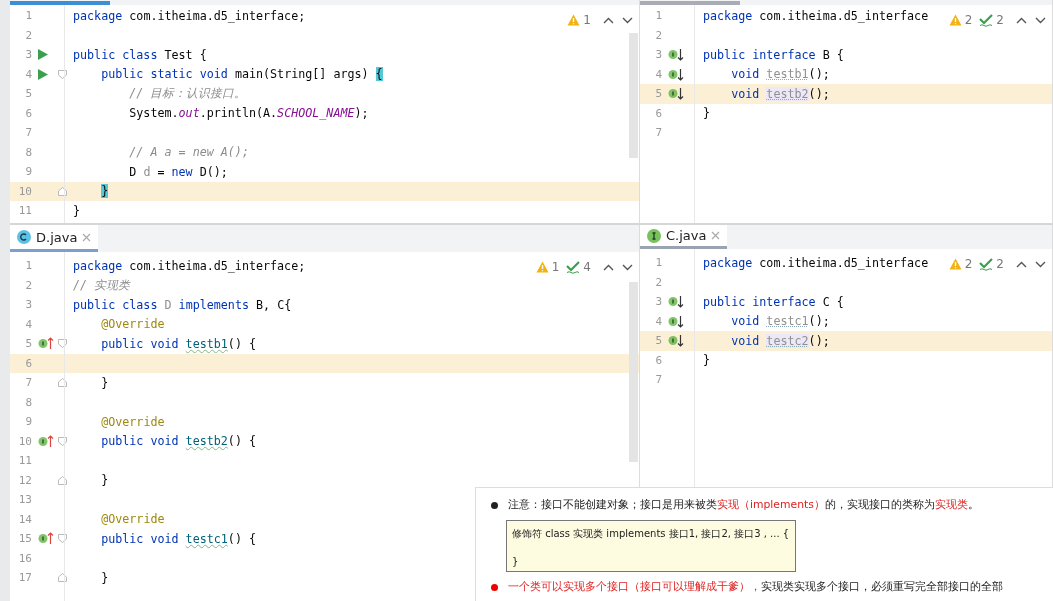  What do you see at coordinates (178, 171) in the screenshot?
I see `code-line: D d = new D();` at bounding box center [178, 171].